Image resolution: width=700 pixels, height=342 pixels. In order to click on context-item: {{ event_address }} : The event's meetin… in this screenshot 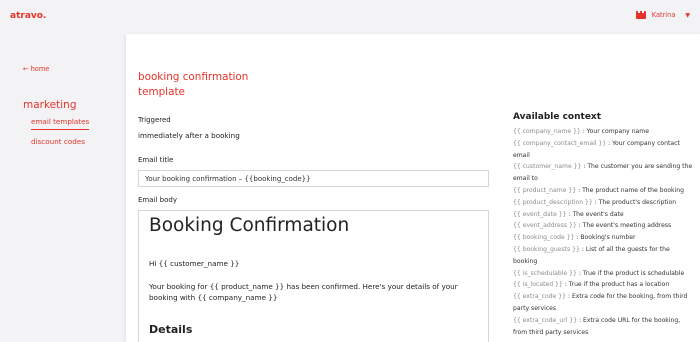, I will do `click(603, 226)`.